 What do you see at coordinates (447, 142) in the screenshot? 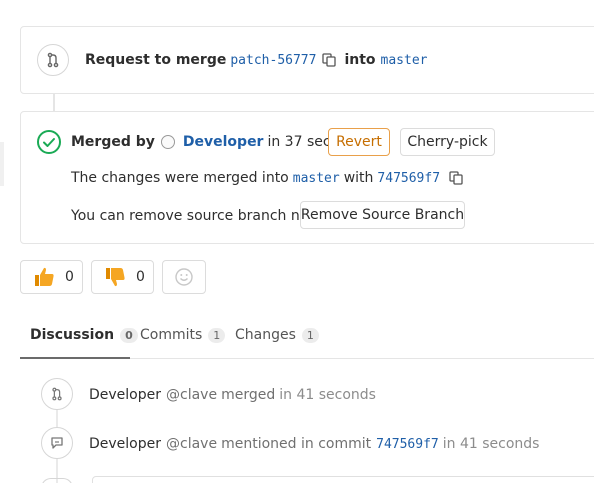
I see `cherry-pick-button: Cherry-pick` at bounding box center [447, 142].